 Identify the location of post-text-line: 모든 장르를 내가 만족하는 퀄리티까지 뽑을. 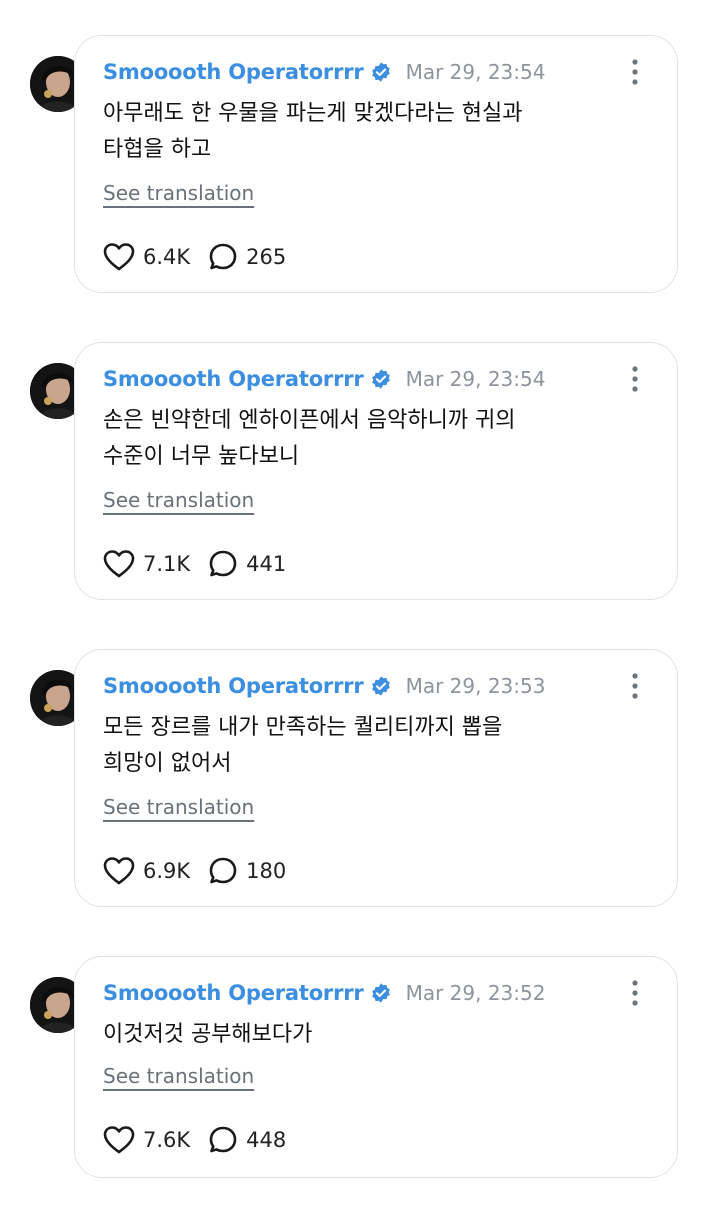
(303, 727).